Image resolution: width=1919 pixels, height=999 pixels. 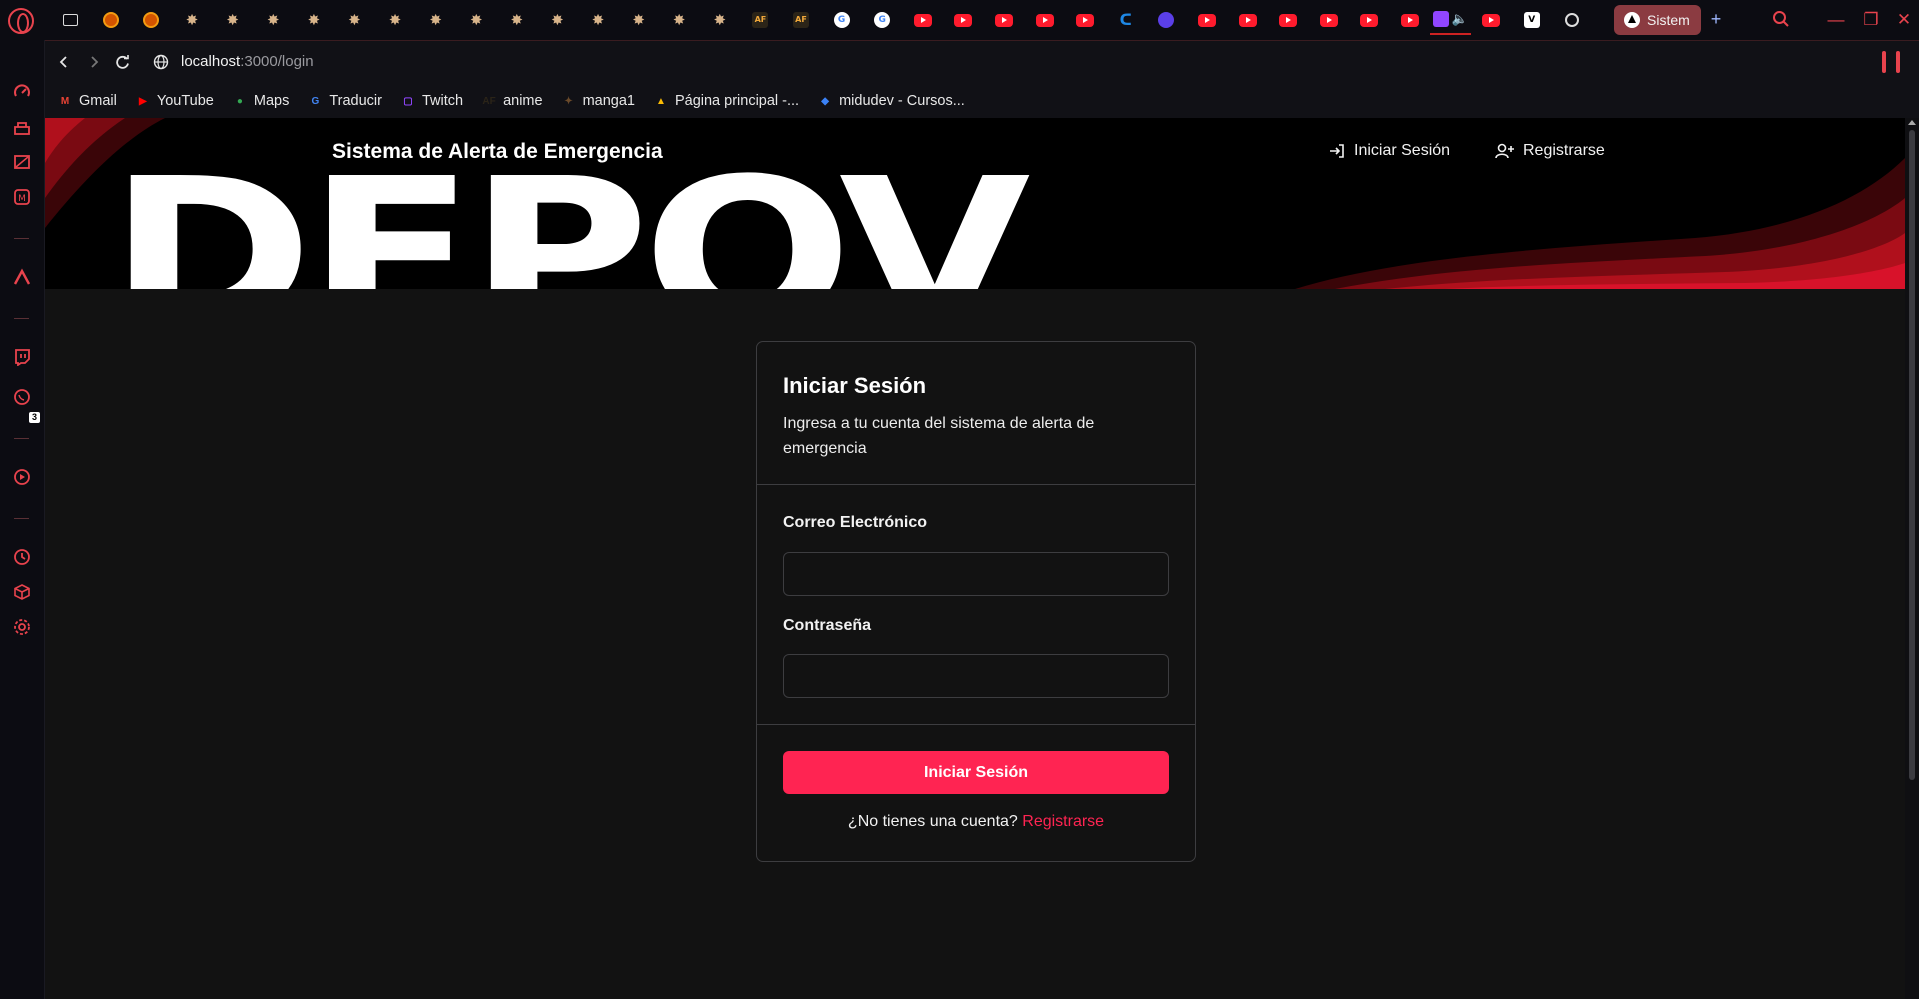 I want to click on new-tab-button: +, so click(x=1716, y=19).